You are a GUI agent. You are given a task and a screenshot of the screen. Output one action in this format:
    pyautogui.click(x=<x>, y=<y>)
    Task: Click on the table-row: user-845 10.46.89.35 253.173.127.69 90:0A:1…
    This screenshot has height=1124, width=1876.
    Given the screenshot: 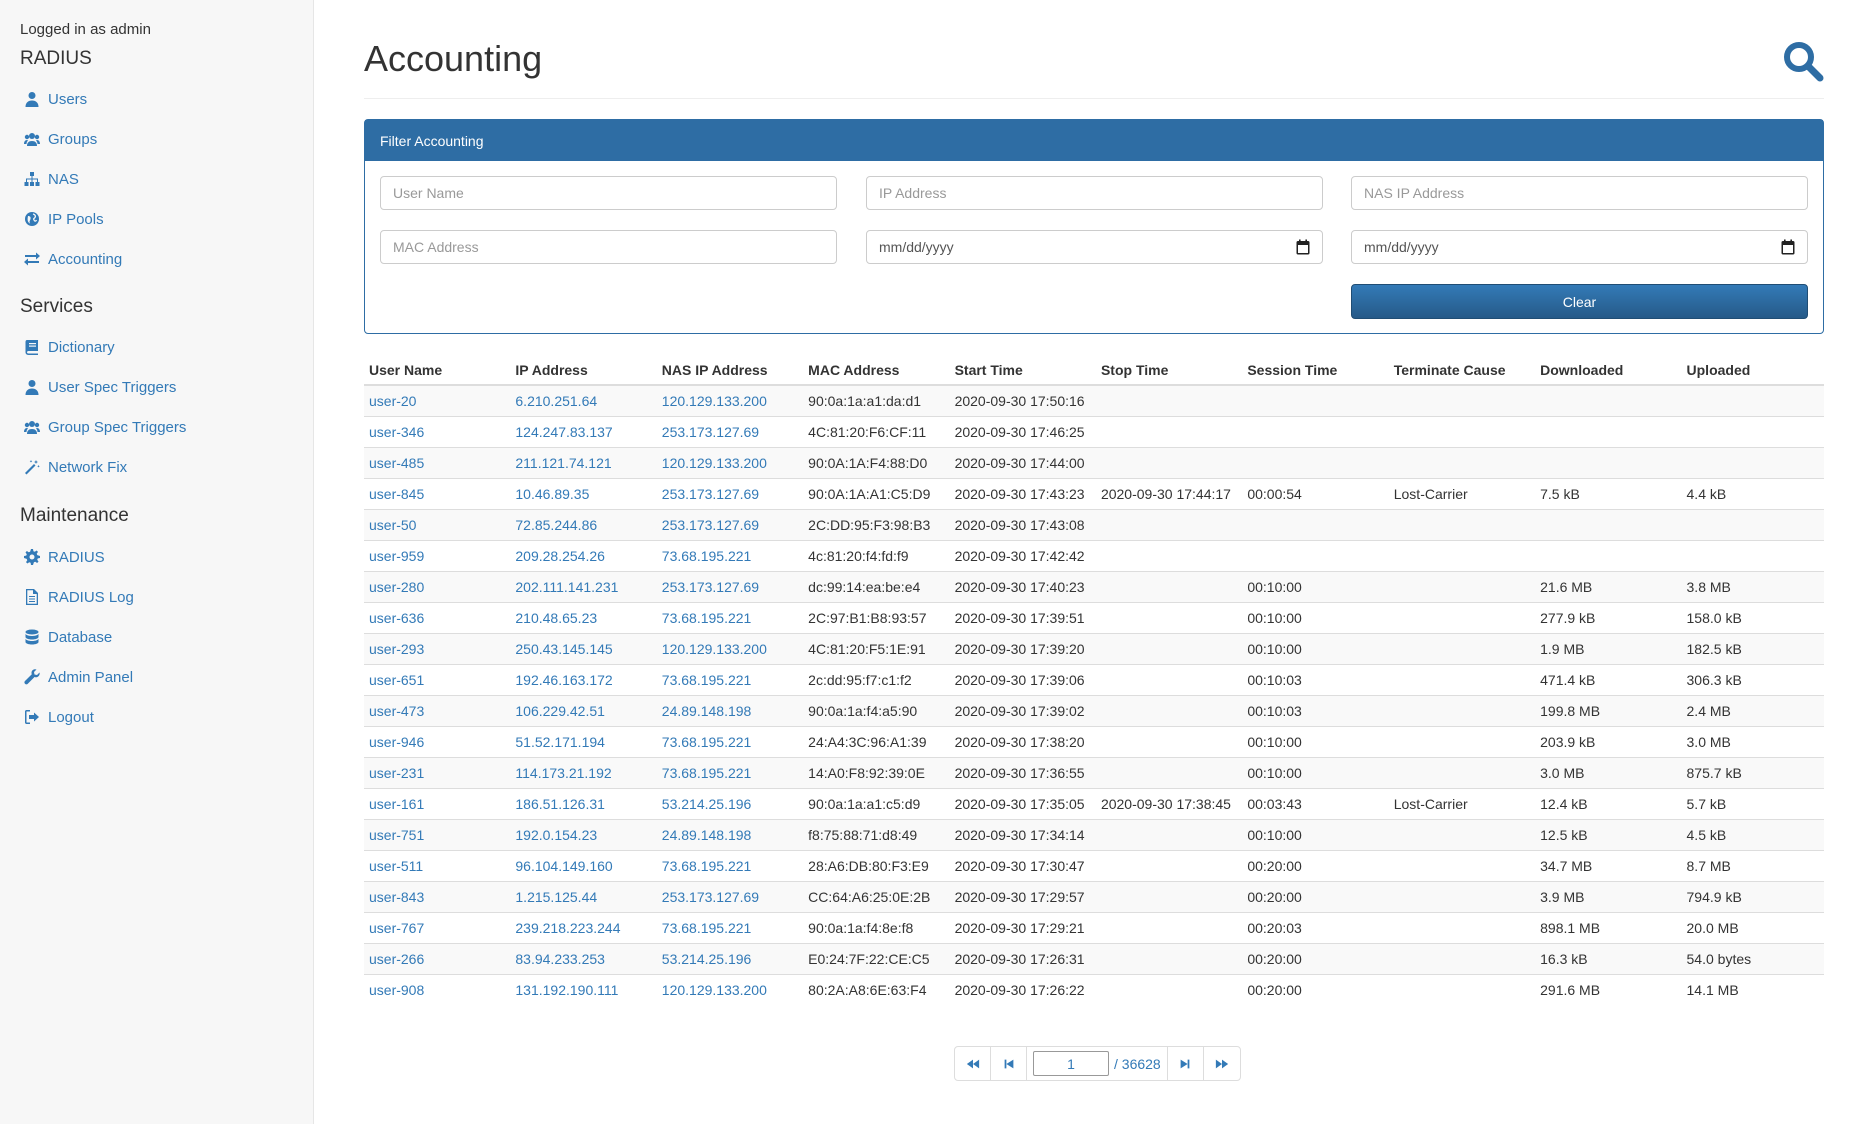 What is the action you would take?
    pyautogui.click(x=1094, y=493)
    